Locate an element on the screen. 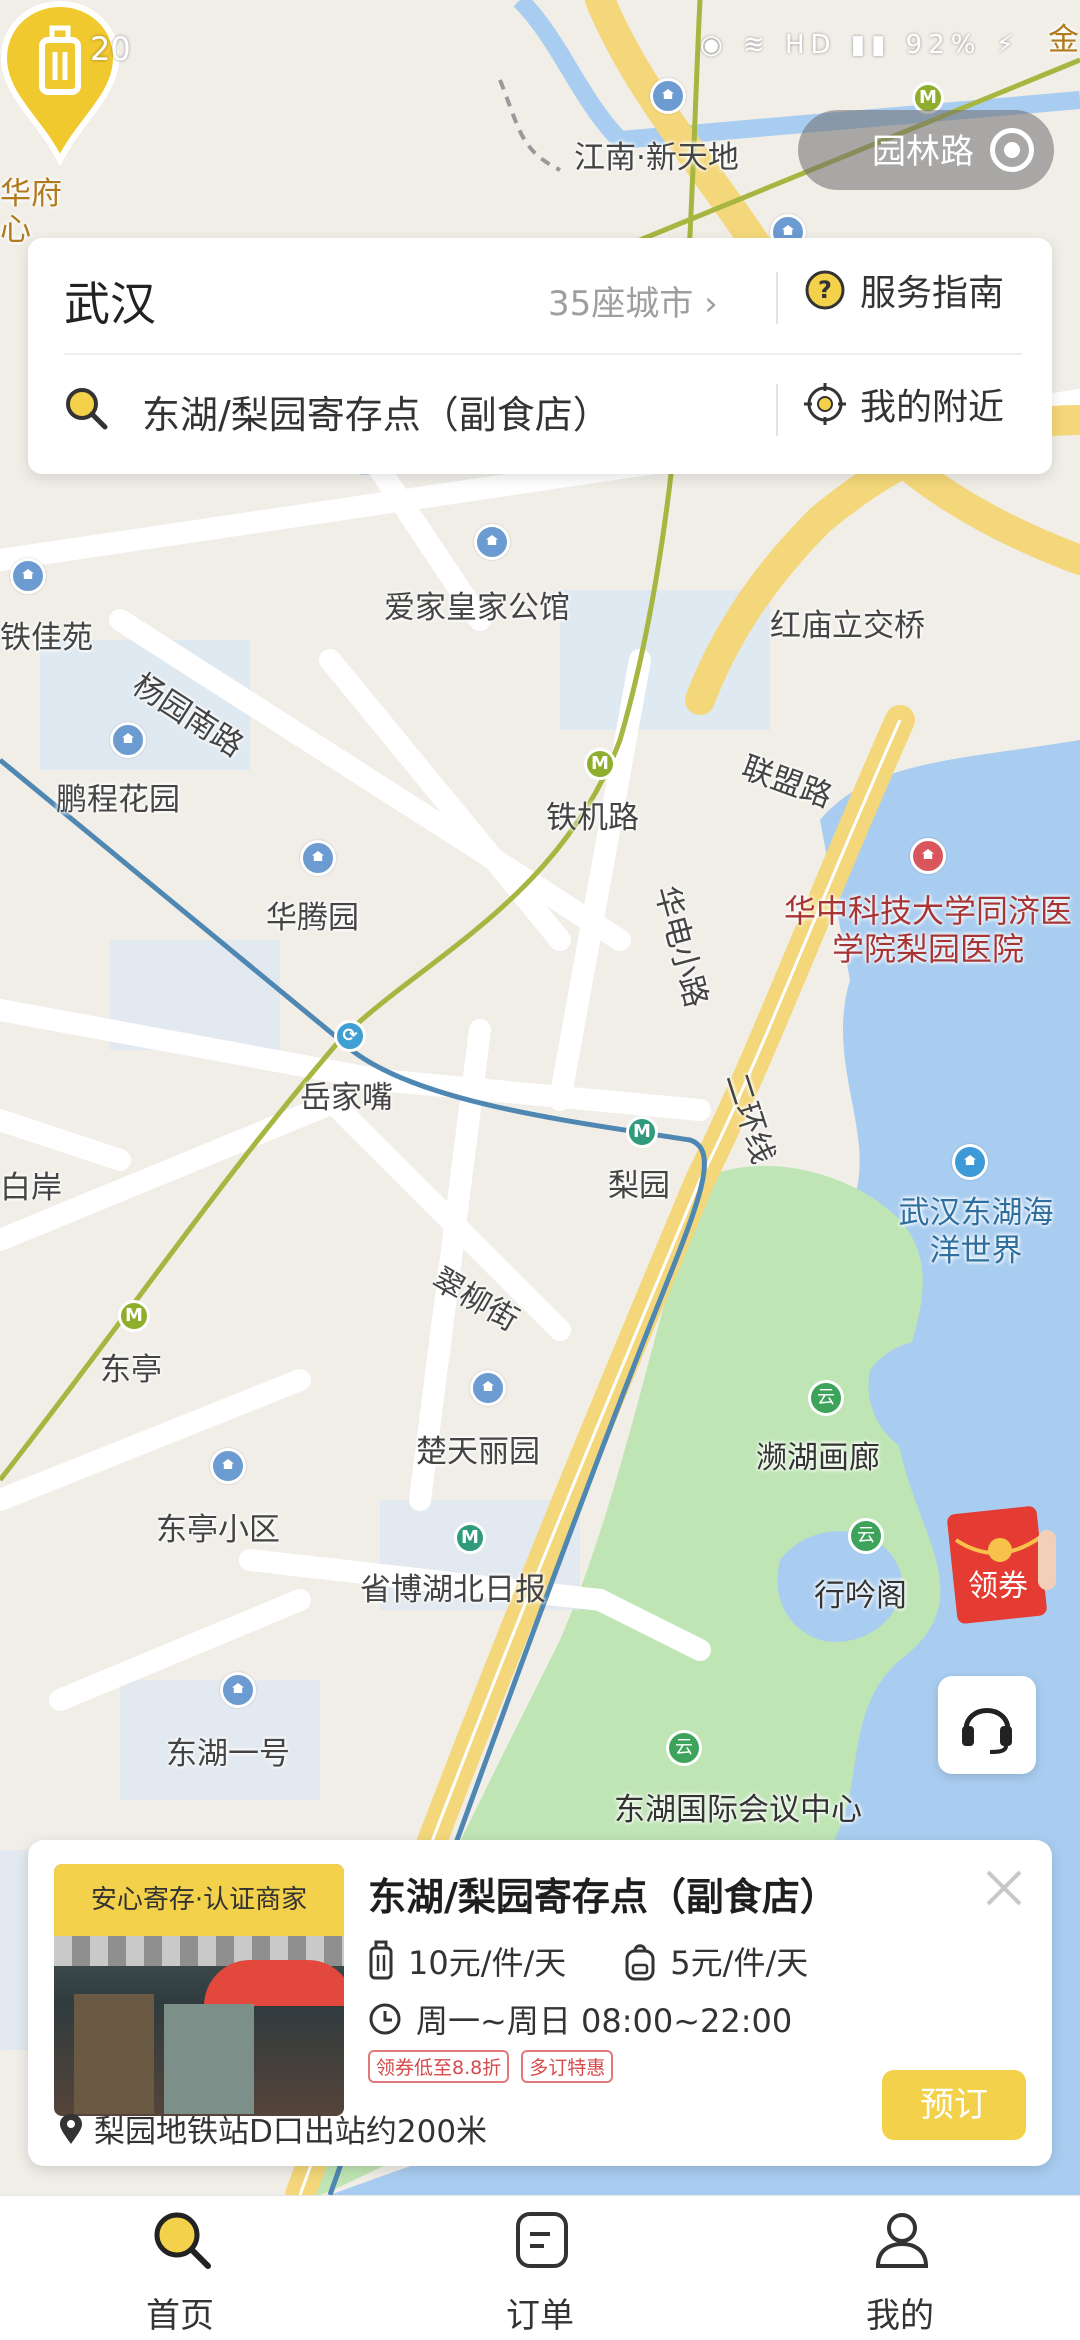 The image size is (1080, 2340). status-bar: 20 ◉ ≋ HD ▮▮ 92% ⚡ is located at coordinates (540, 50).